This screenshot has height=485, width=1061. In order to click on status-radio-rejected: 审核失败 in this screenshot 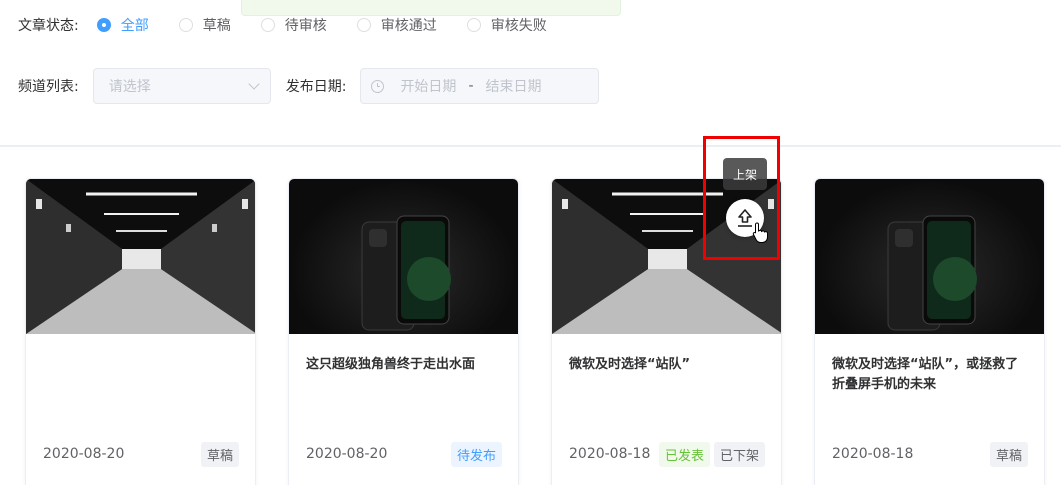, I will do `click(506, 25)`.